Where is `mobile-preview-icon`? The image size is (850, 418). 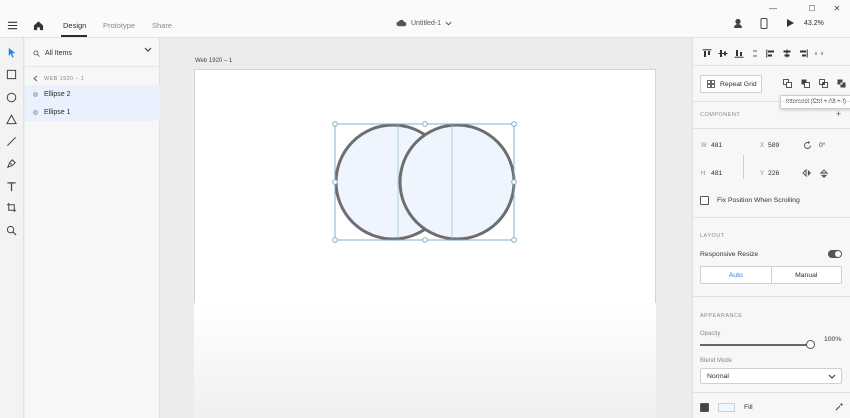 mobile-preview-icon is located at coordinates (764, 23).